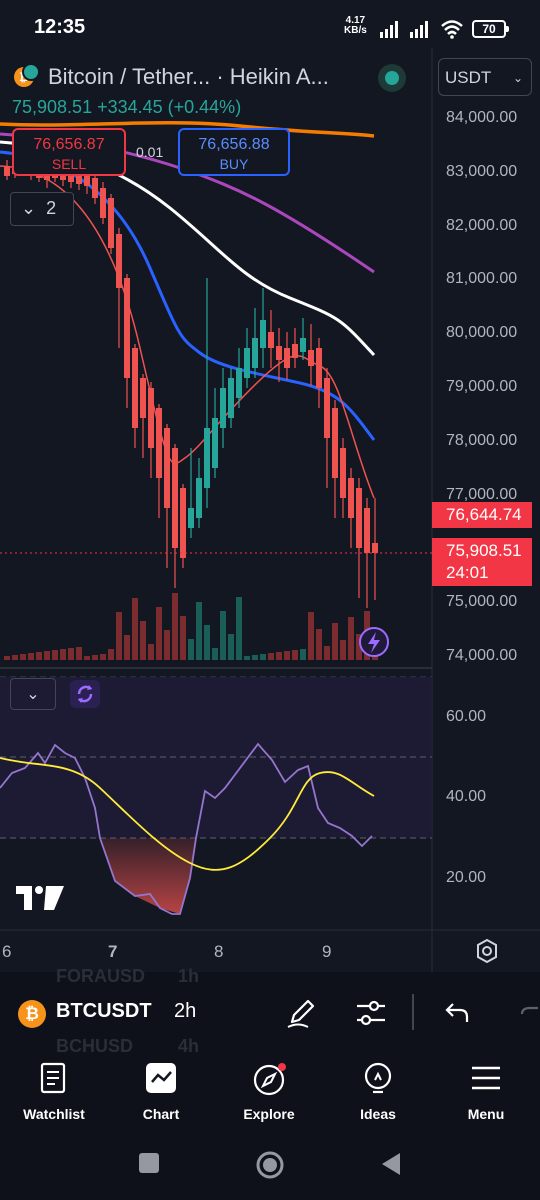 Image resolution: width=540 pixels, height=1200 pixels. What do you see at coordinates (234, 164) in the screenshot?
I see `buy-label: BUY` at bounding box center [234, 164].